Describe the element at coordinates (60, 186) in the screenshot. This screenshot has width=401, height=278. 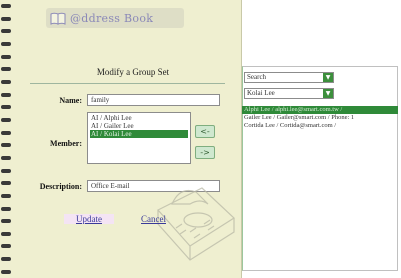
I see `description-label: Description:` at that location.